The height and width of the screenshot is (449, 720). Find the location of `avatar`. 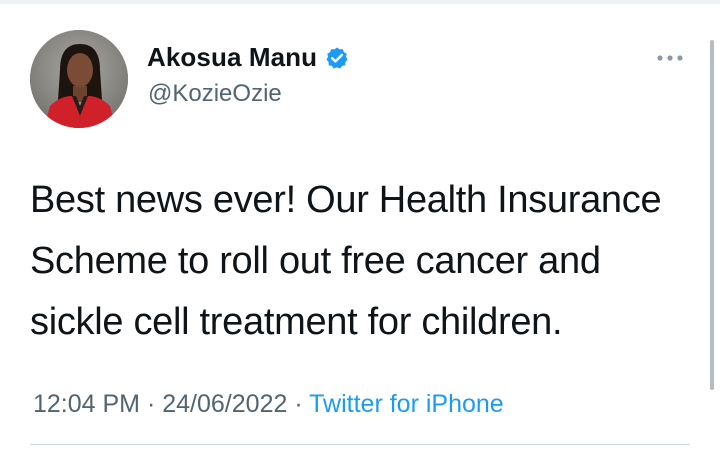

avatar is located at coordinates (79, 79).